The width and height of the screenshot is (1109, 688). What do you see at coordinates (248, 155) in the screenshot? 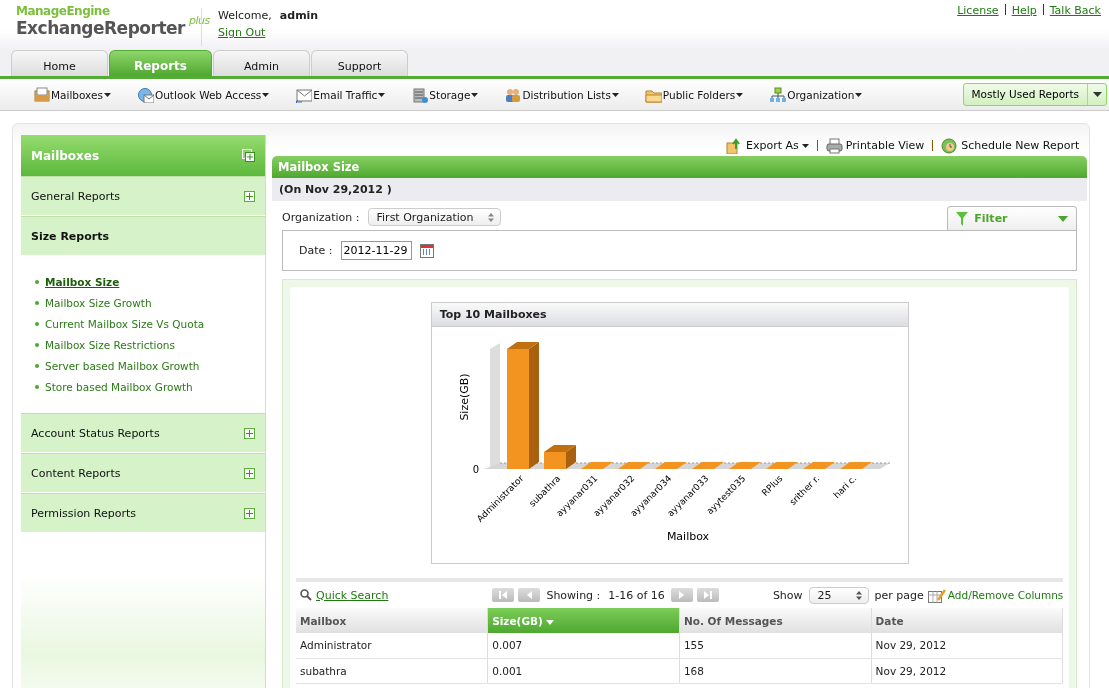
I see `expand-all-icon` at bounding box center [248, 155].